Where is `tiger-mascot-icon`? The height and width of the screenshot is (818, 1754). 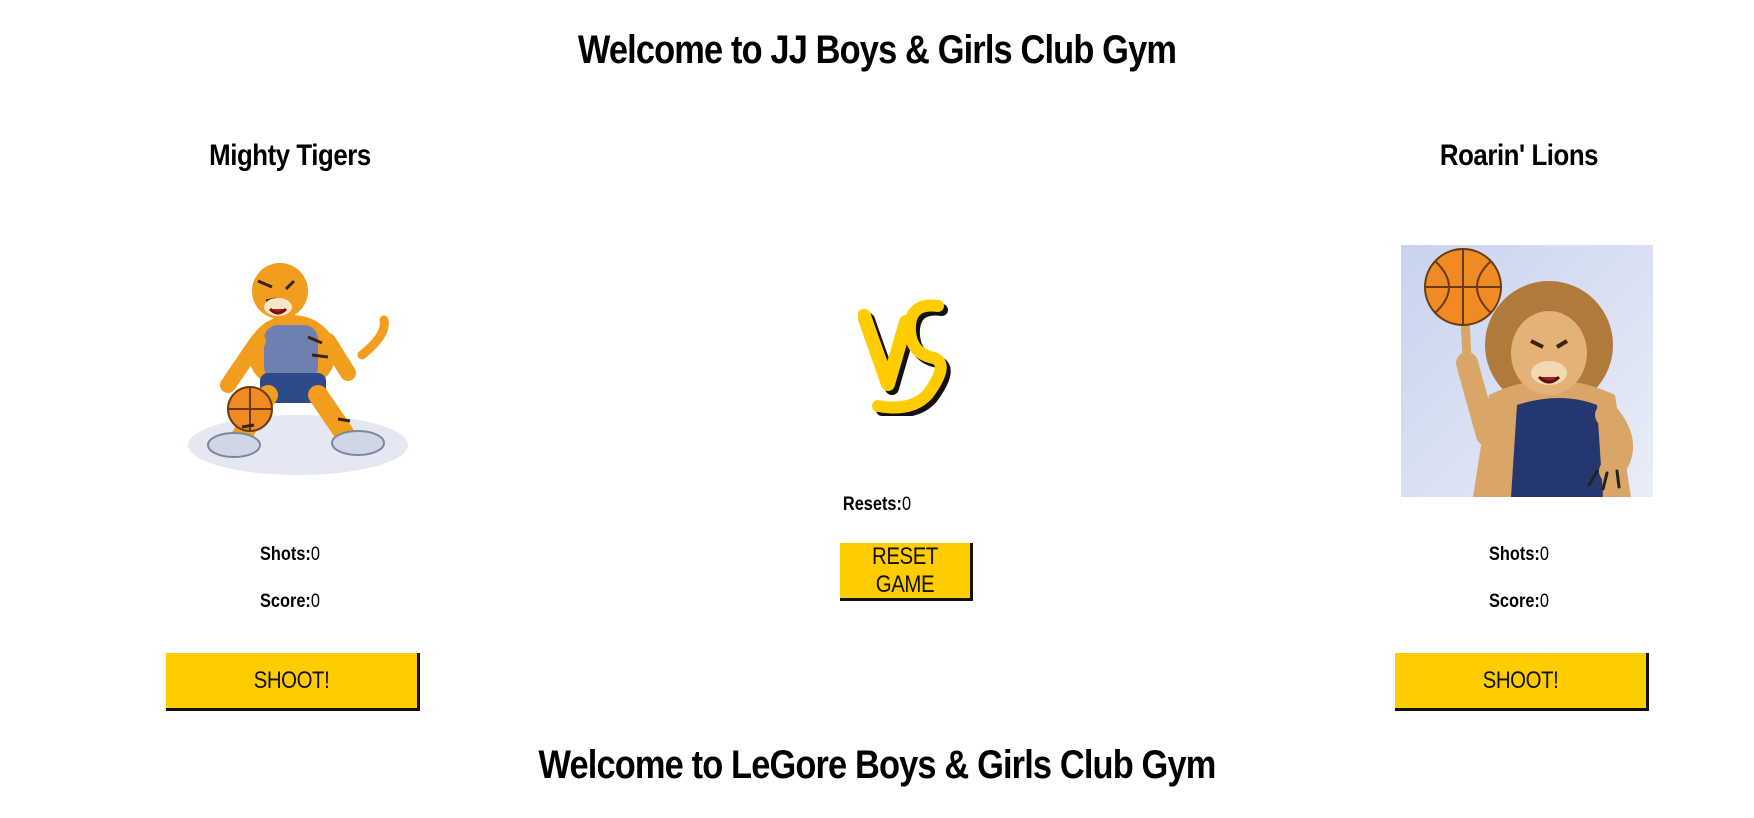 tiger-mascot-icon is located at coordinates (298, 371).